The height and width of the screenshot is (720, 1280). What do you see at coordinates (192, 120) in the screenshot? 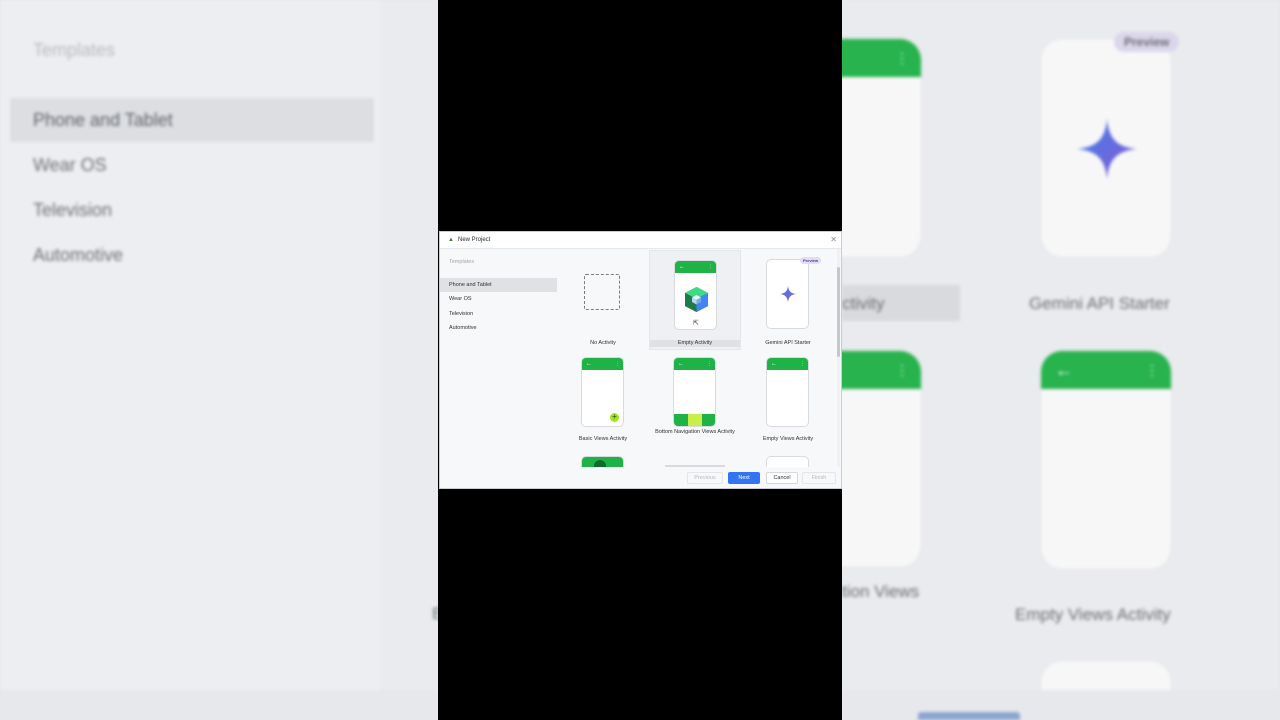
I see `bg-sidebar-item: Phone and Tablet` at bounding box center [192, 120].